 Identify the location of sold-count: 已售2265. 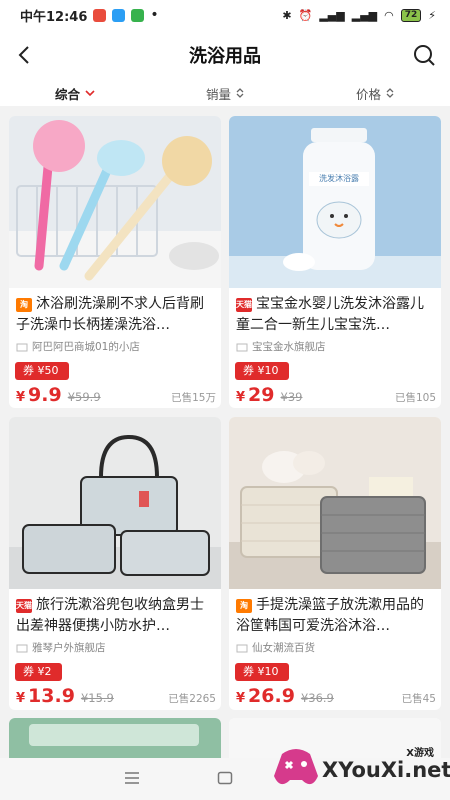
(192, 699).